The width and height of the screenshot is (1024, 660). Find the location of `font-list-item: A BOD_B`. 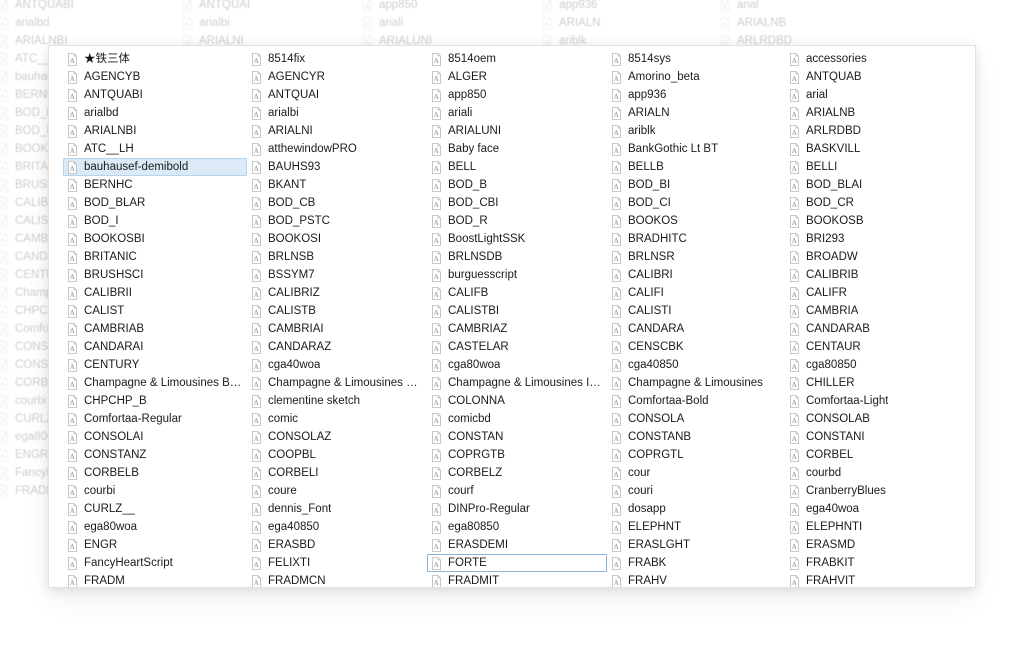

font-list-item: A BOD_B is located at coordinates (517, 185).